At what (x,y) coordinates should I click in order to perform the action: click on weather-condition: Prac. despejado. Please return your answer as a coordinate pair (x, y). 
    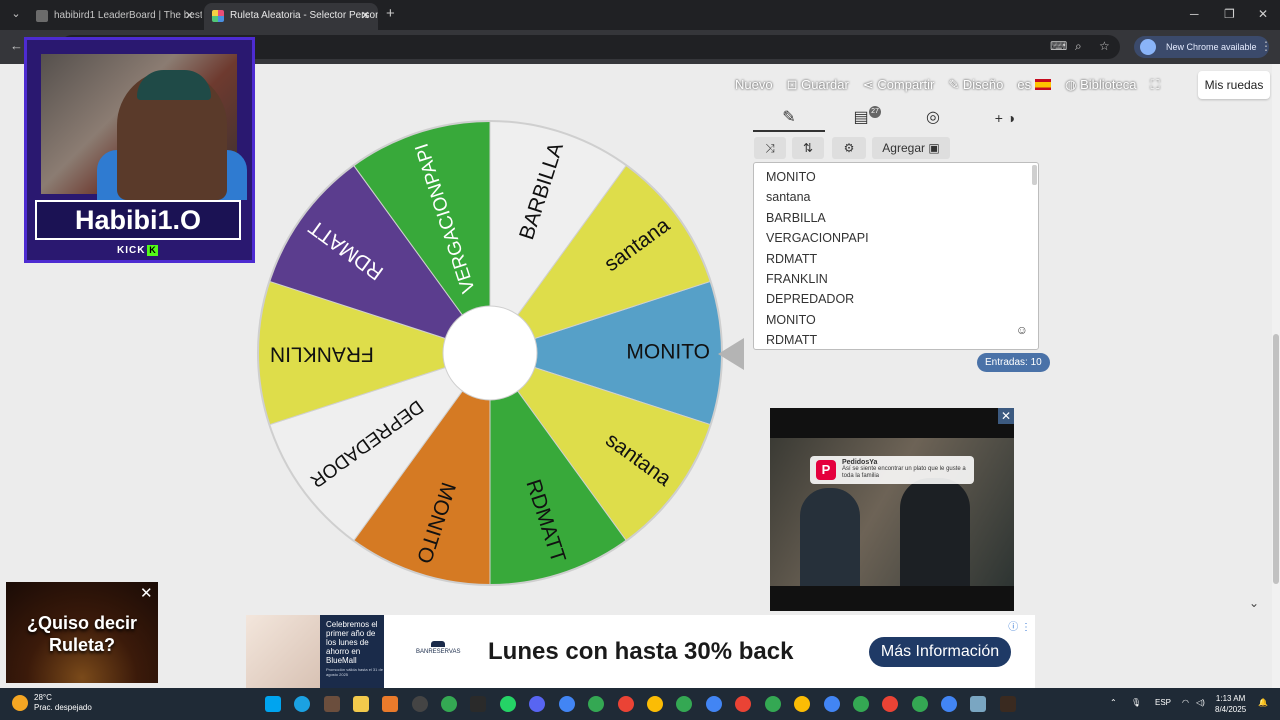
    Looking at the image, I should click on (63, 707).